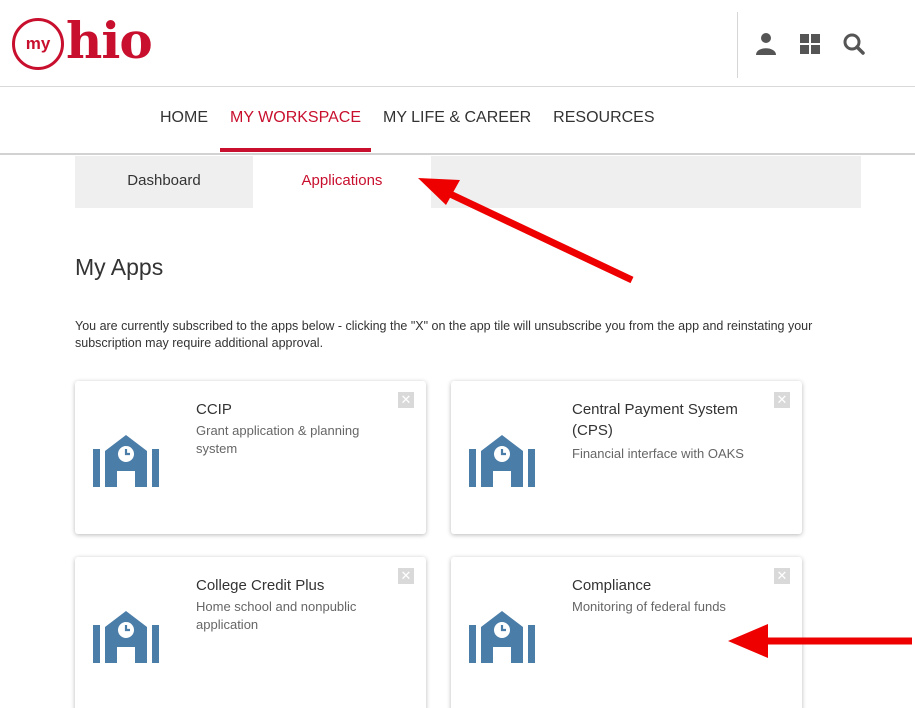  Describe the element at coordinates (526, 231) in the screenshot. I see `arrow-to-applications-tab` at that location.